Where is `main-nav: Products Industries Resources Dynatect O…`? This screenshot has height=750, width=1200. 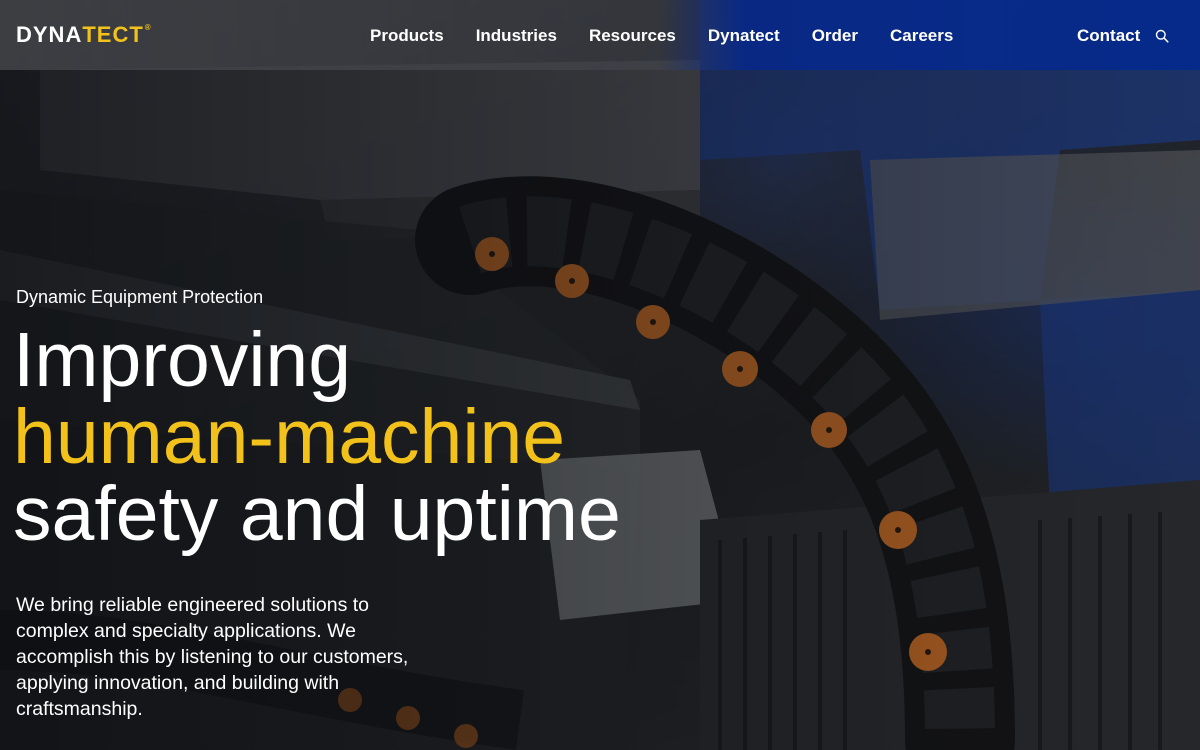 main-nav: Products Industries Resources Dynatect O… is located at coordinates (661, 36).